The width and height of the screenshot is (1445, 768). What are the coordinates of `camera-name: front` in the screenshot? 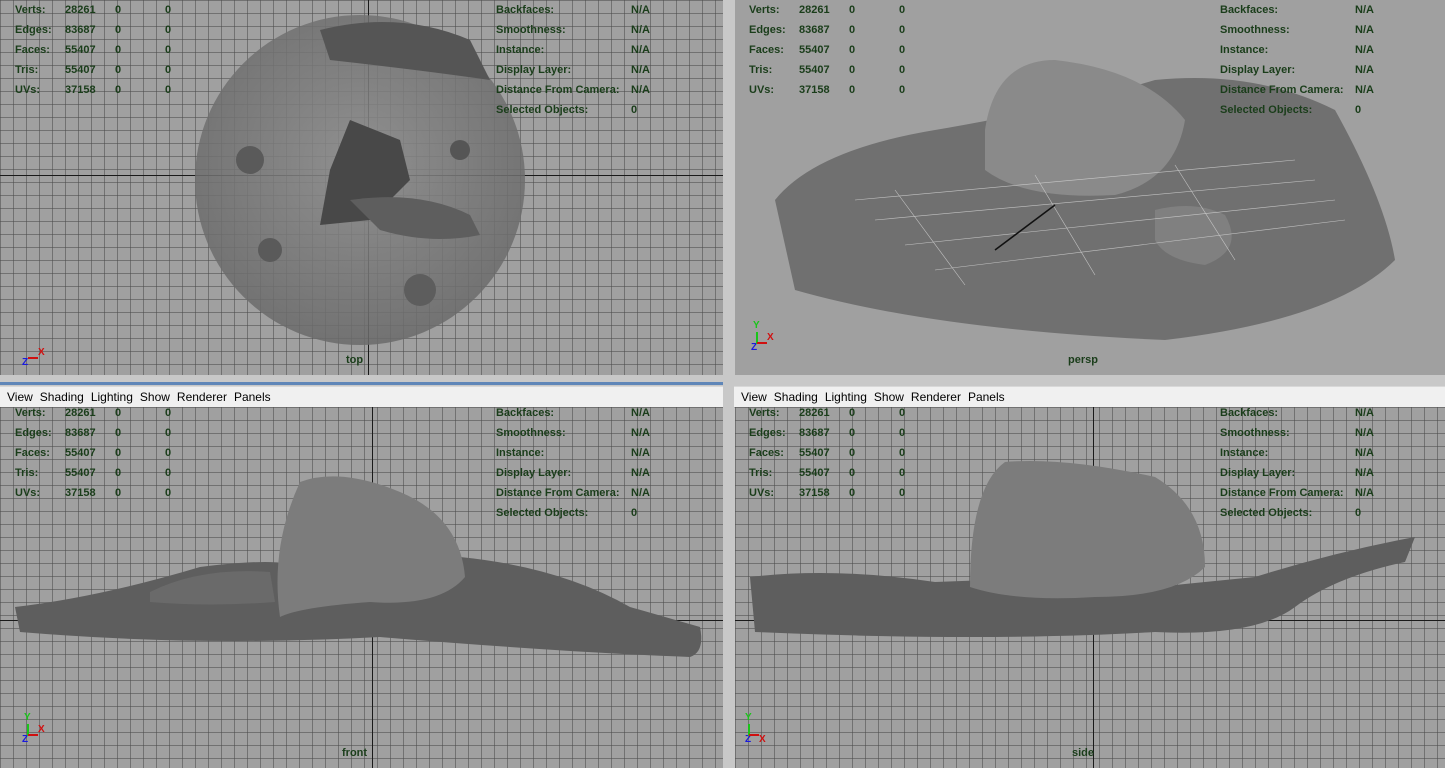 It's located at (355, 753).